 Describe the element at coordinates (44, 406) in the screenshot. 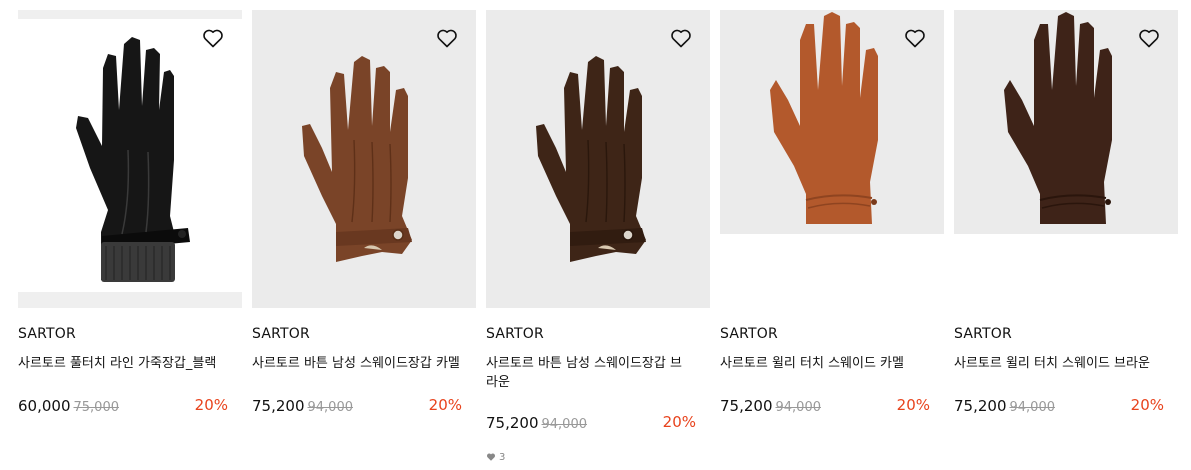

I see `sale-price: 60,000` at that location.